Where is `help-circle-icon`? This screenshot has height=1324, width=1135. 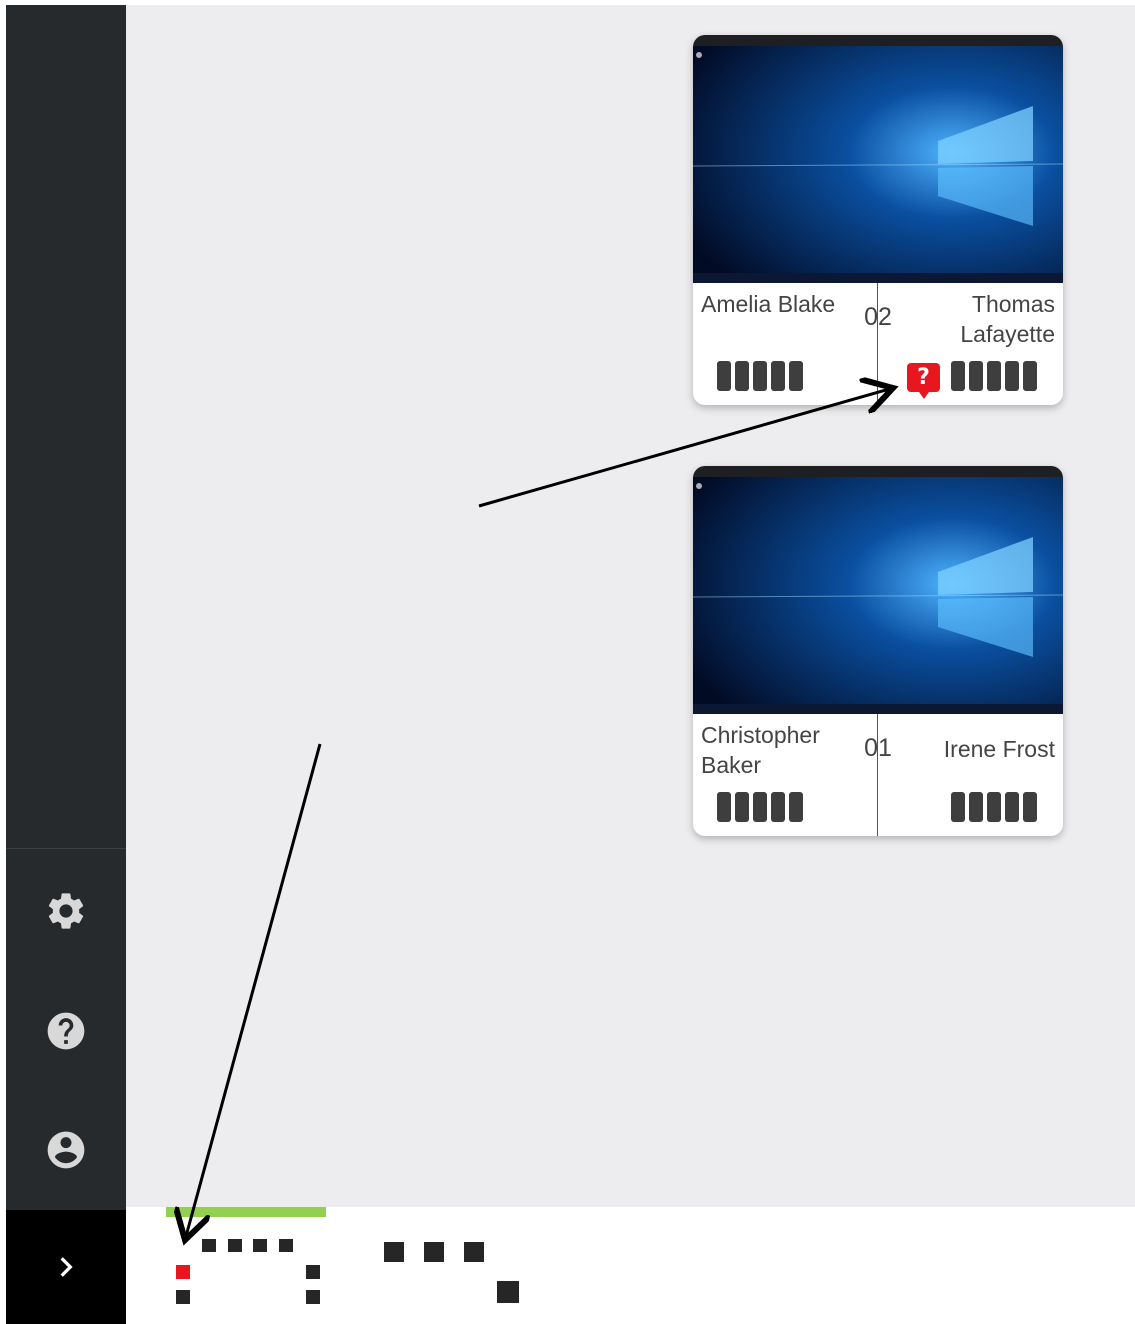
help-circle-icon is located at coordinates (66, 1031).